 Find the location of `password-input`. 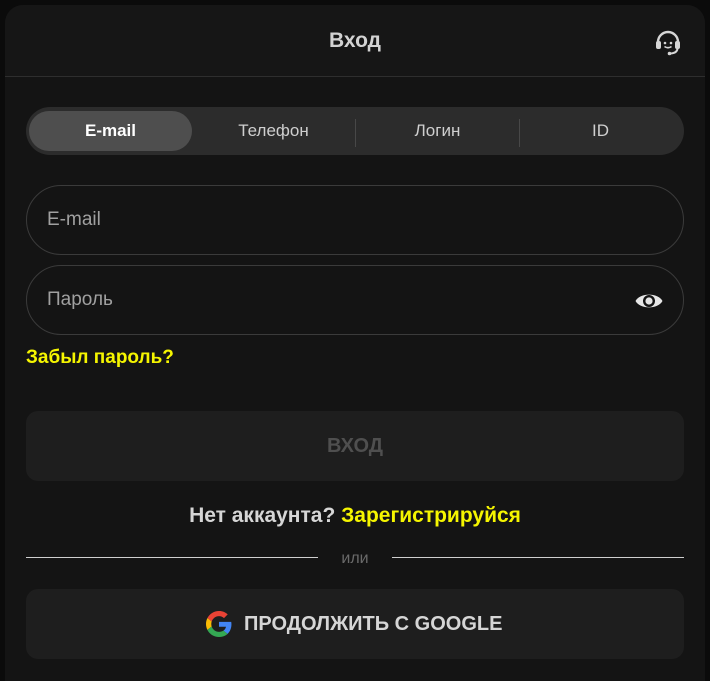

password-input is located at coordinates (327, 300).